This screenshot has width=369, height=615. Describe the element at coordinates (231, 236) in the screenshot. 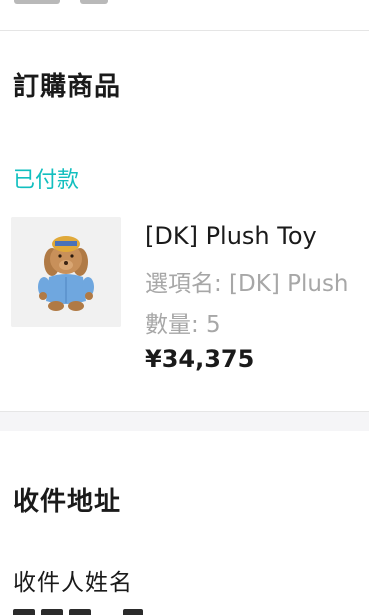

I see `product-name: [DK] Plush Toy` at that location.